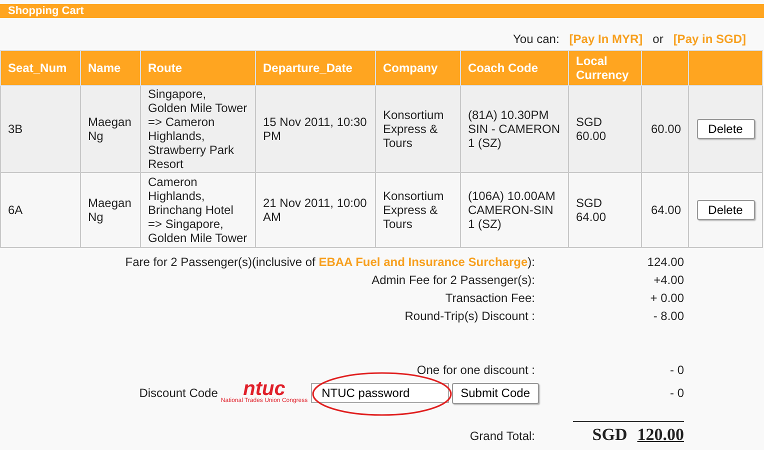 This screenshot has height=450, width=764. I want to click on column-header: Company, so click(418, 68).